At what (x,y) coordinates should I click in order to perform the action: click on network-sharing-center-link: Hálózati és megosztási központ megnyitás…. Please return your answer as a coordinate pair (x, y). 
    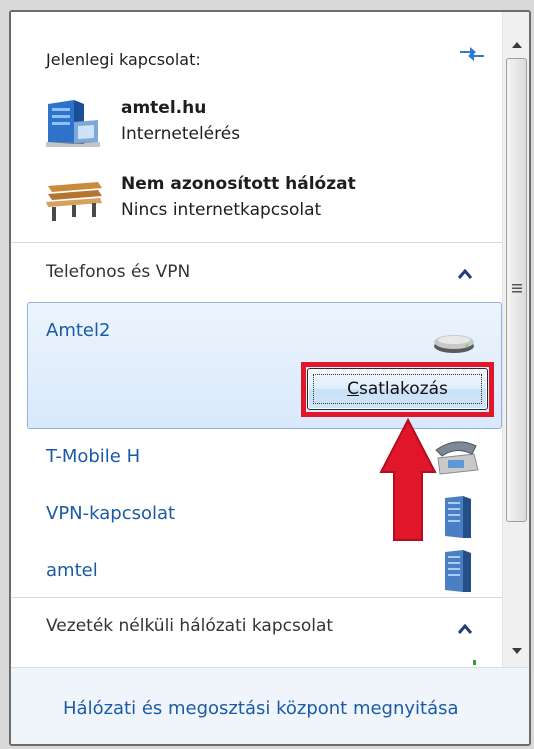
    Looking at the image, I should click on (261, 708).